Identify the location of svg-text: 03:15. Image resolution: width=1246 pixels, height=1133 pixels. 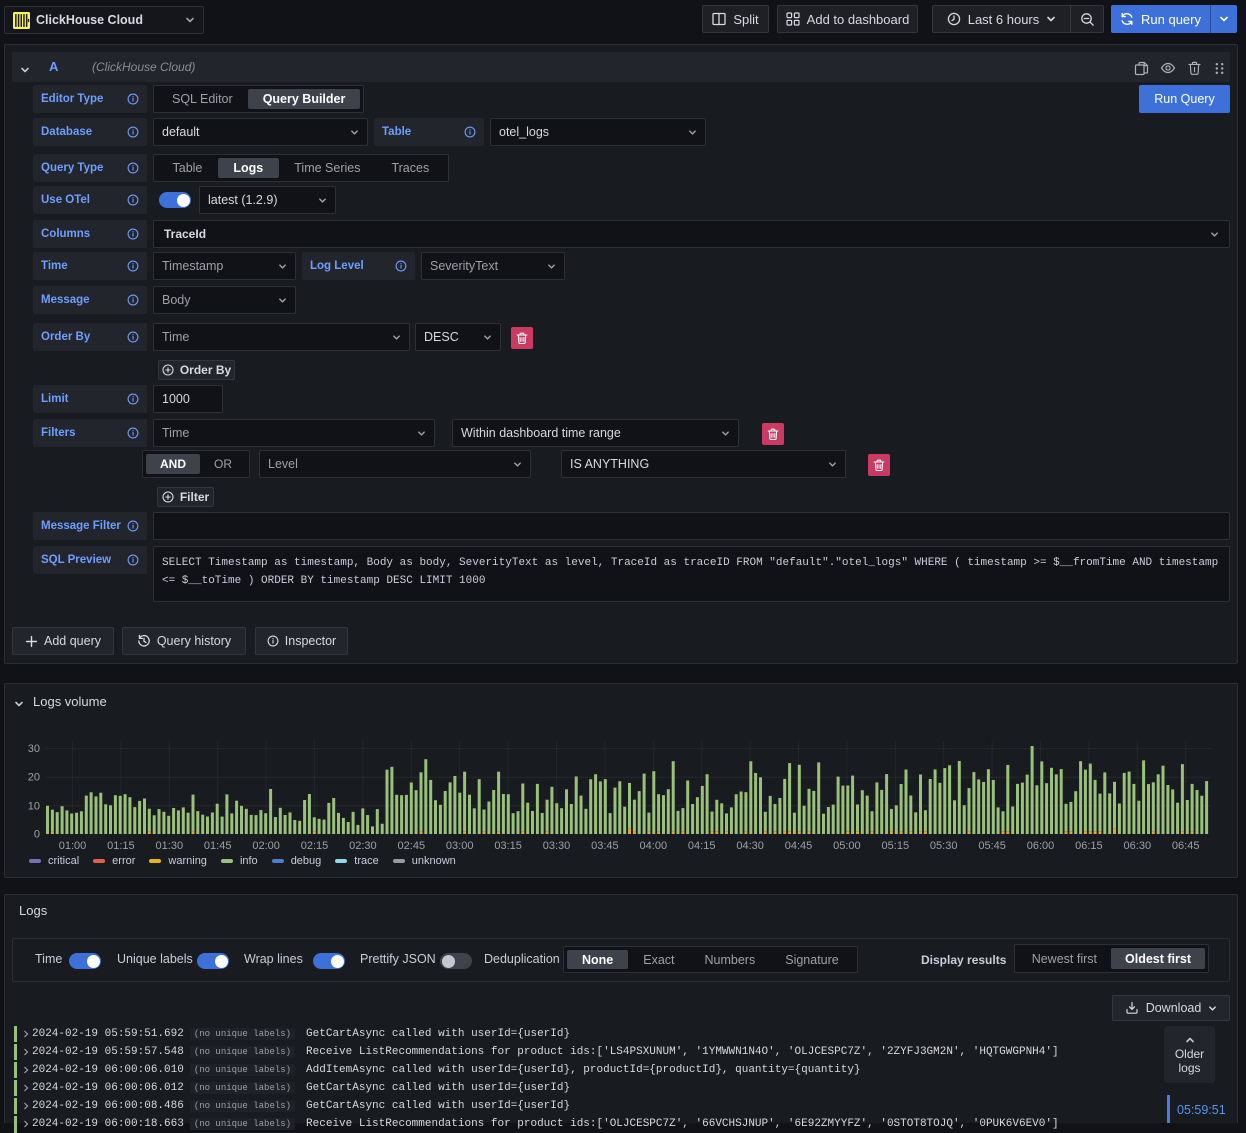
(508, 846).